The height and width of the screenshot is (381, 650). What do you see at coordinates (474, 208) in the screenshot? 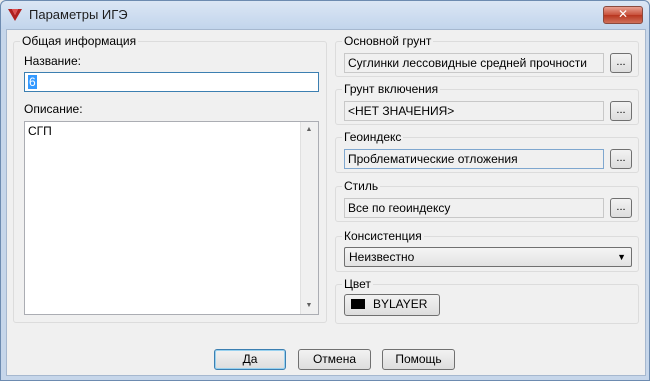
I see `style-field: Все по геоиндексу` at bounding box center [474, 208].